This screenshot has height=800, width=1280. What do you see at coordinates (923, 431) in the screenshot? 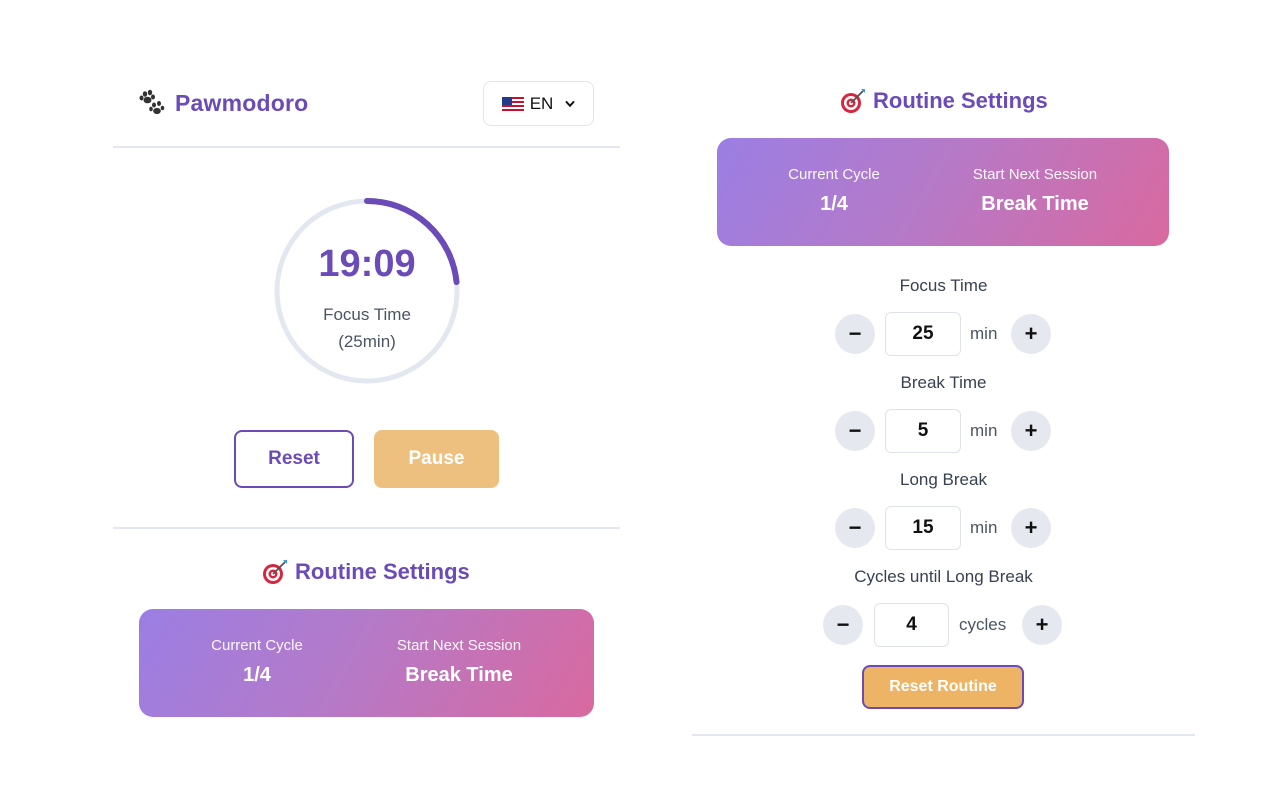
I see `break-time-input: 5` at bounding box center [923, 431].